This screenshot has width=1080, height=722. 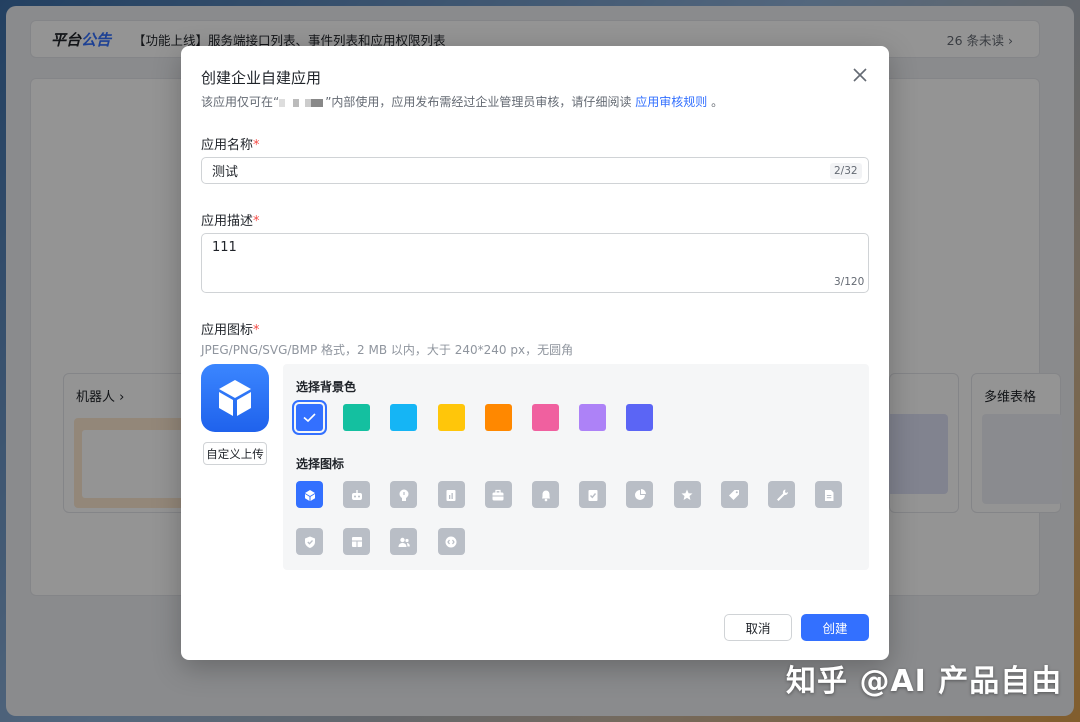 What do you see at coordinates (717, 102) in the screenshot?
I see `desc-end: 。` at bounding box center [717, 102].